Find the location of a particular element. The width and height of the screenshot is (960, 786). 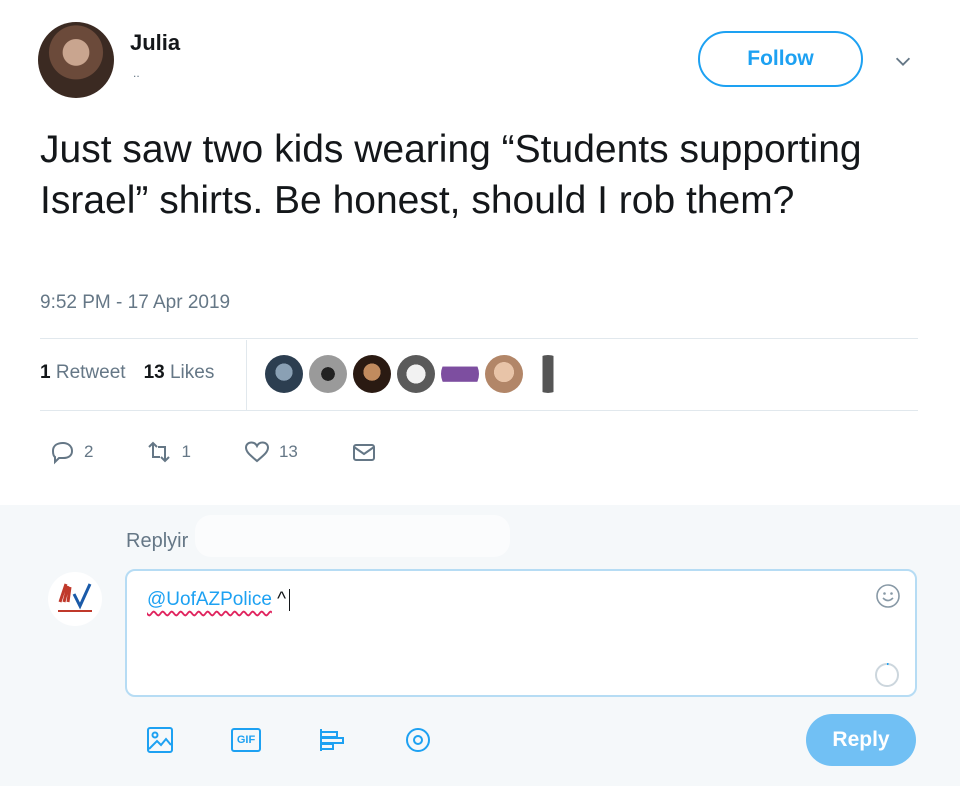

composer-toolbar: GIF is located at coordinates (289, 740).